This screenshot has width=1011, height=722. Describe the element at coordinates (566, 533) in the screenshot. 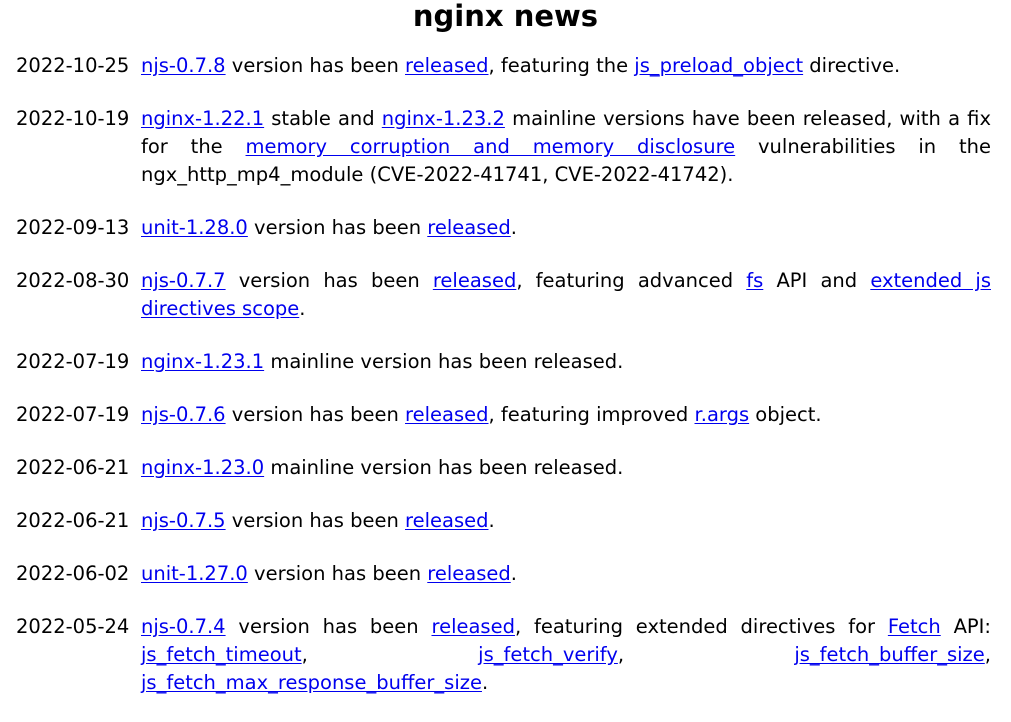

I see `news-text: njs-0.7.5 version has been released.` at that location.